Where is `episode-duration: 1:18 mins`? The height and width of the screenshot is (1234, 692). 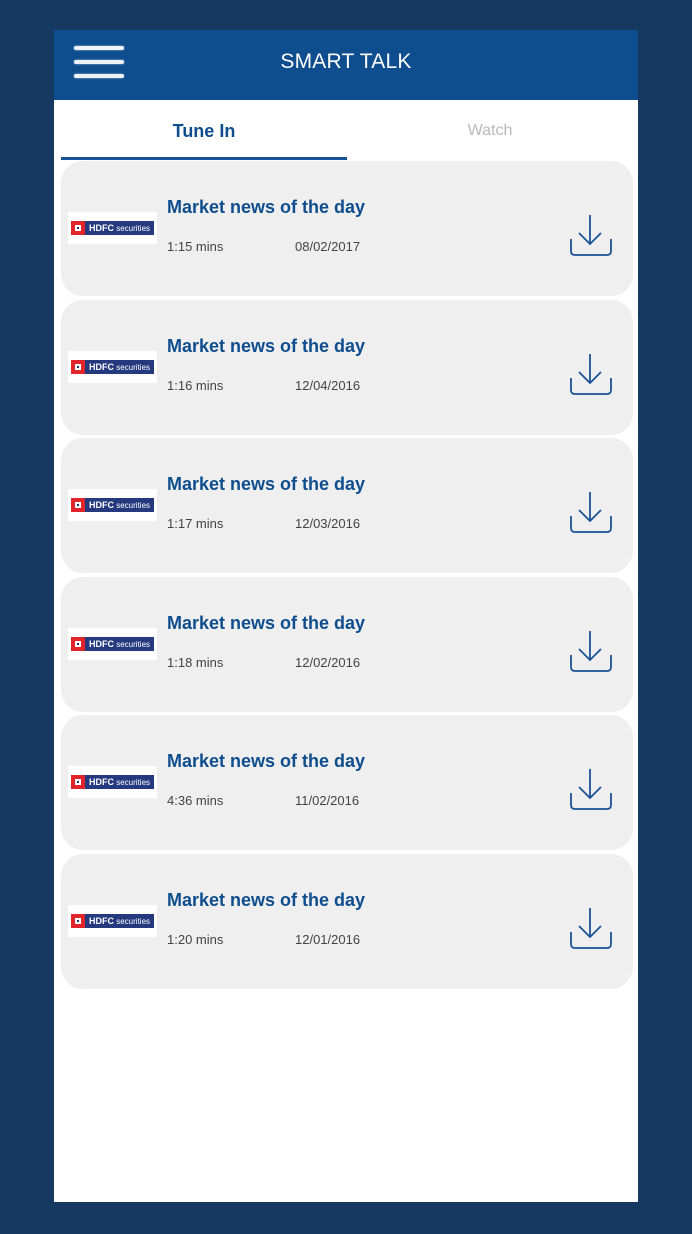
episode-duration: 1:18 mins is located at coordinates (195, 662).